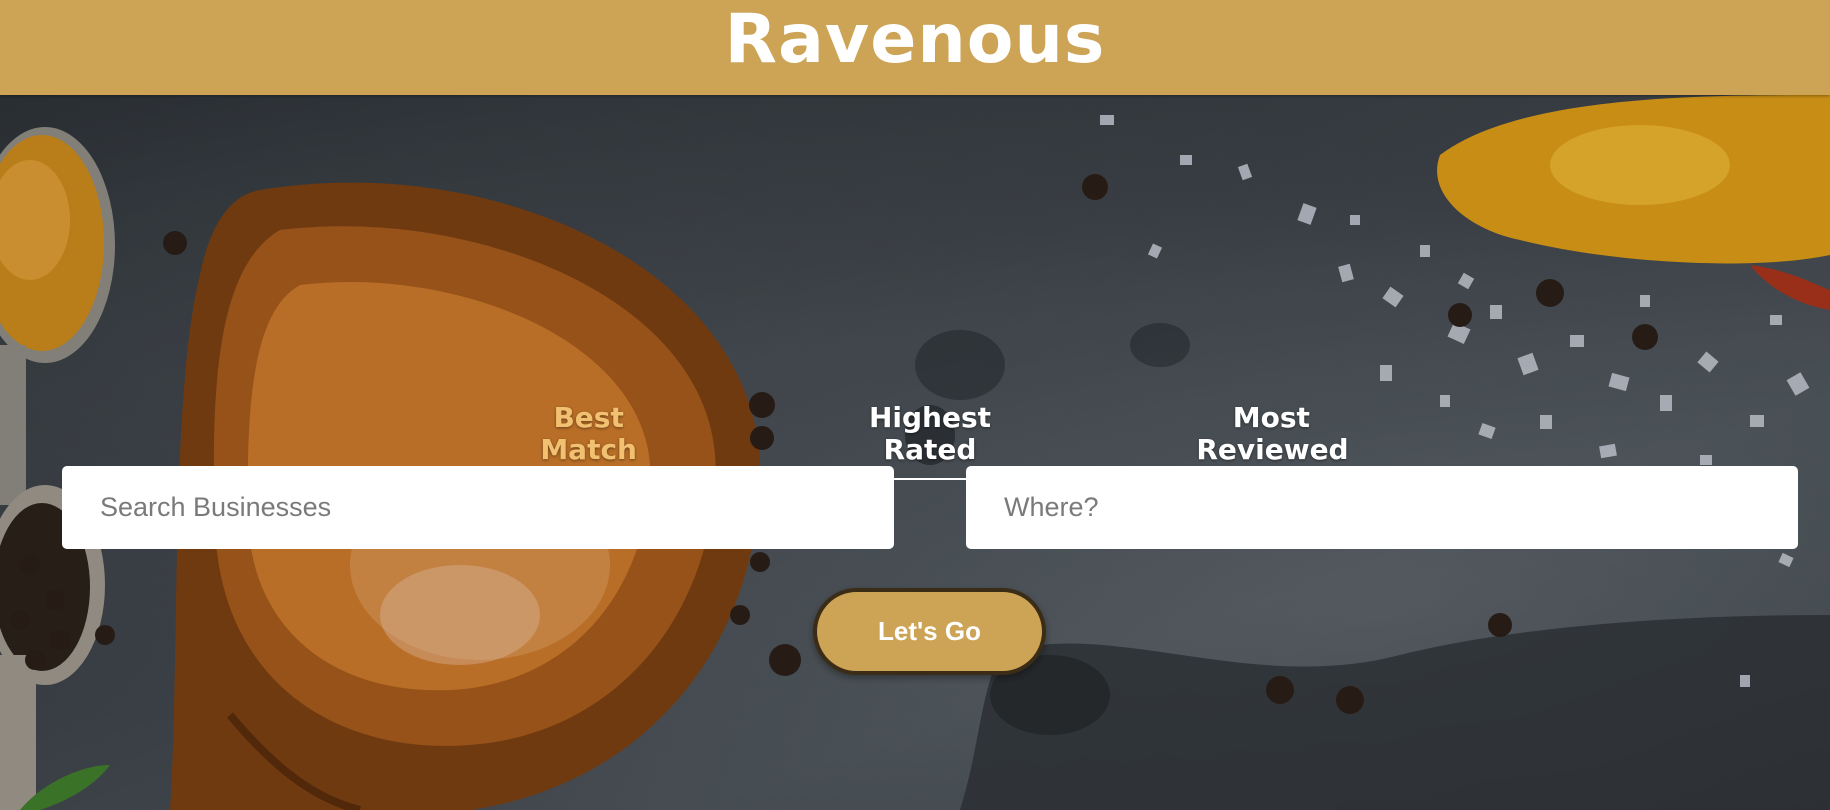  What do you see at coordinates (478, 507) in the screenshot?
I see `search-businesses-input` at bounding box center [478, 507].